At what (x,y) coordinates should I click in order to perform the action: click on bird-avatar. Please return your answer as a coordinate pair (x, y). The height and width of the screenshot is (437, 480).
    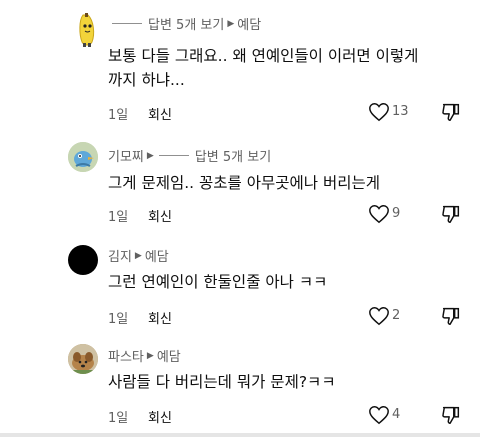
    Looking at the image, I should click on (83, 157).